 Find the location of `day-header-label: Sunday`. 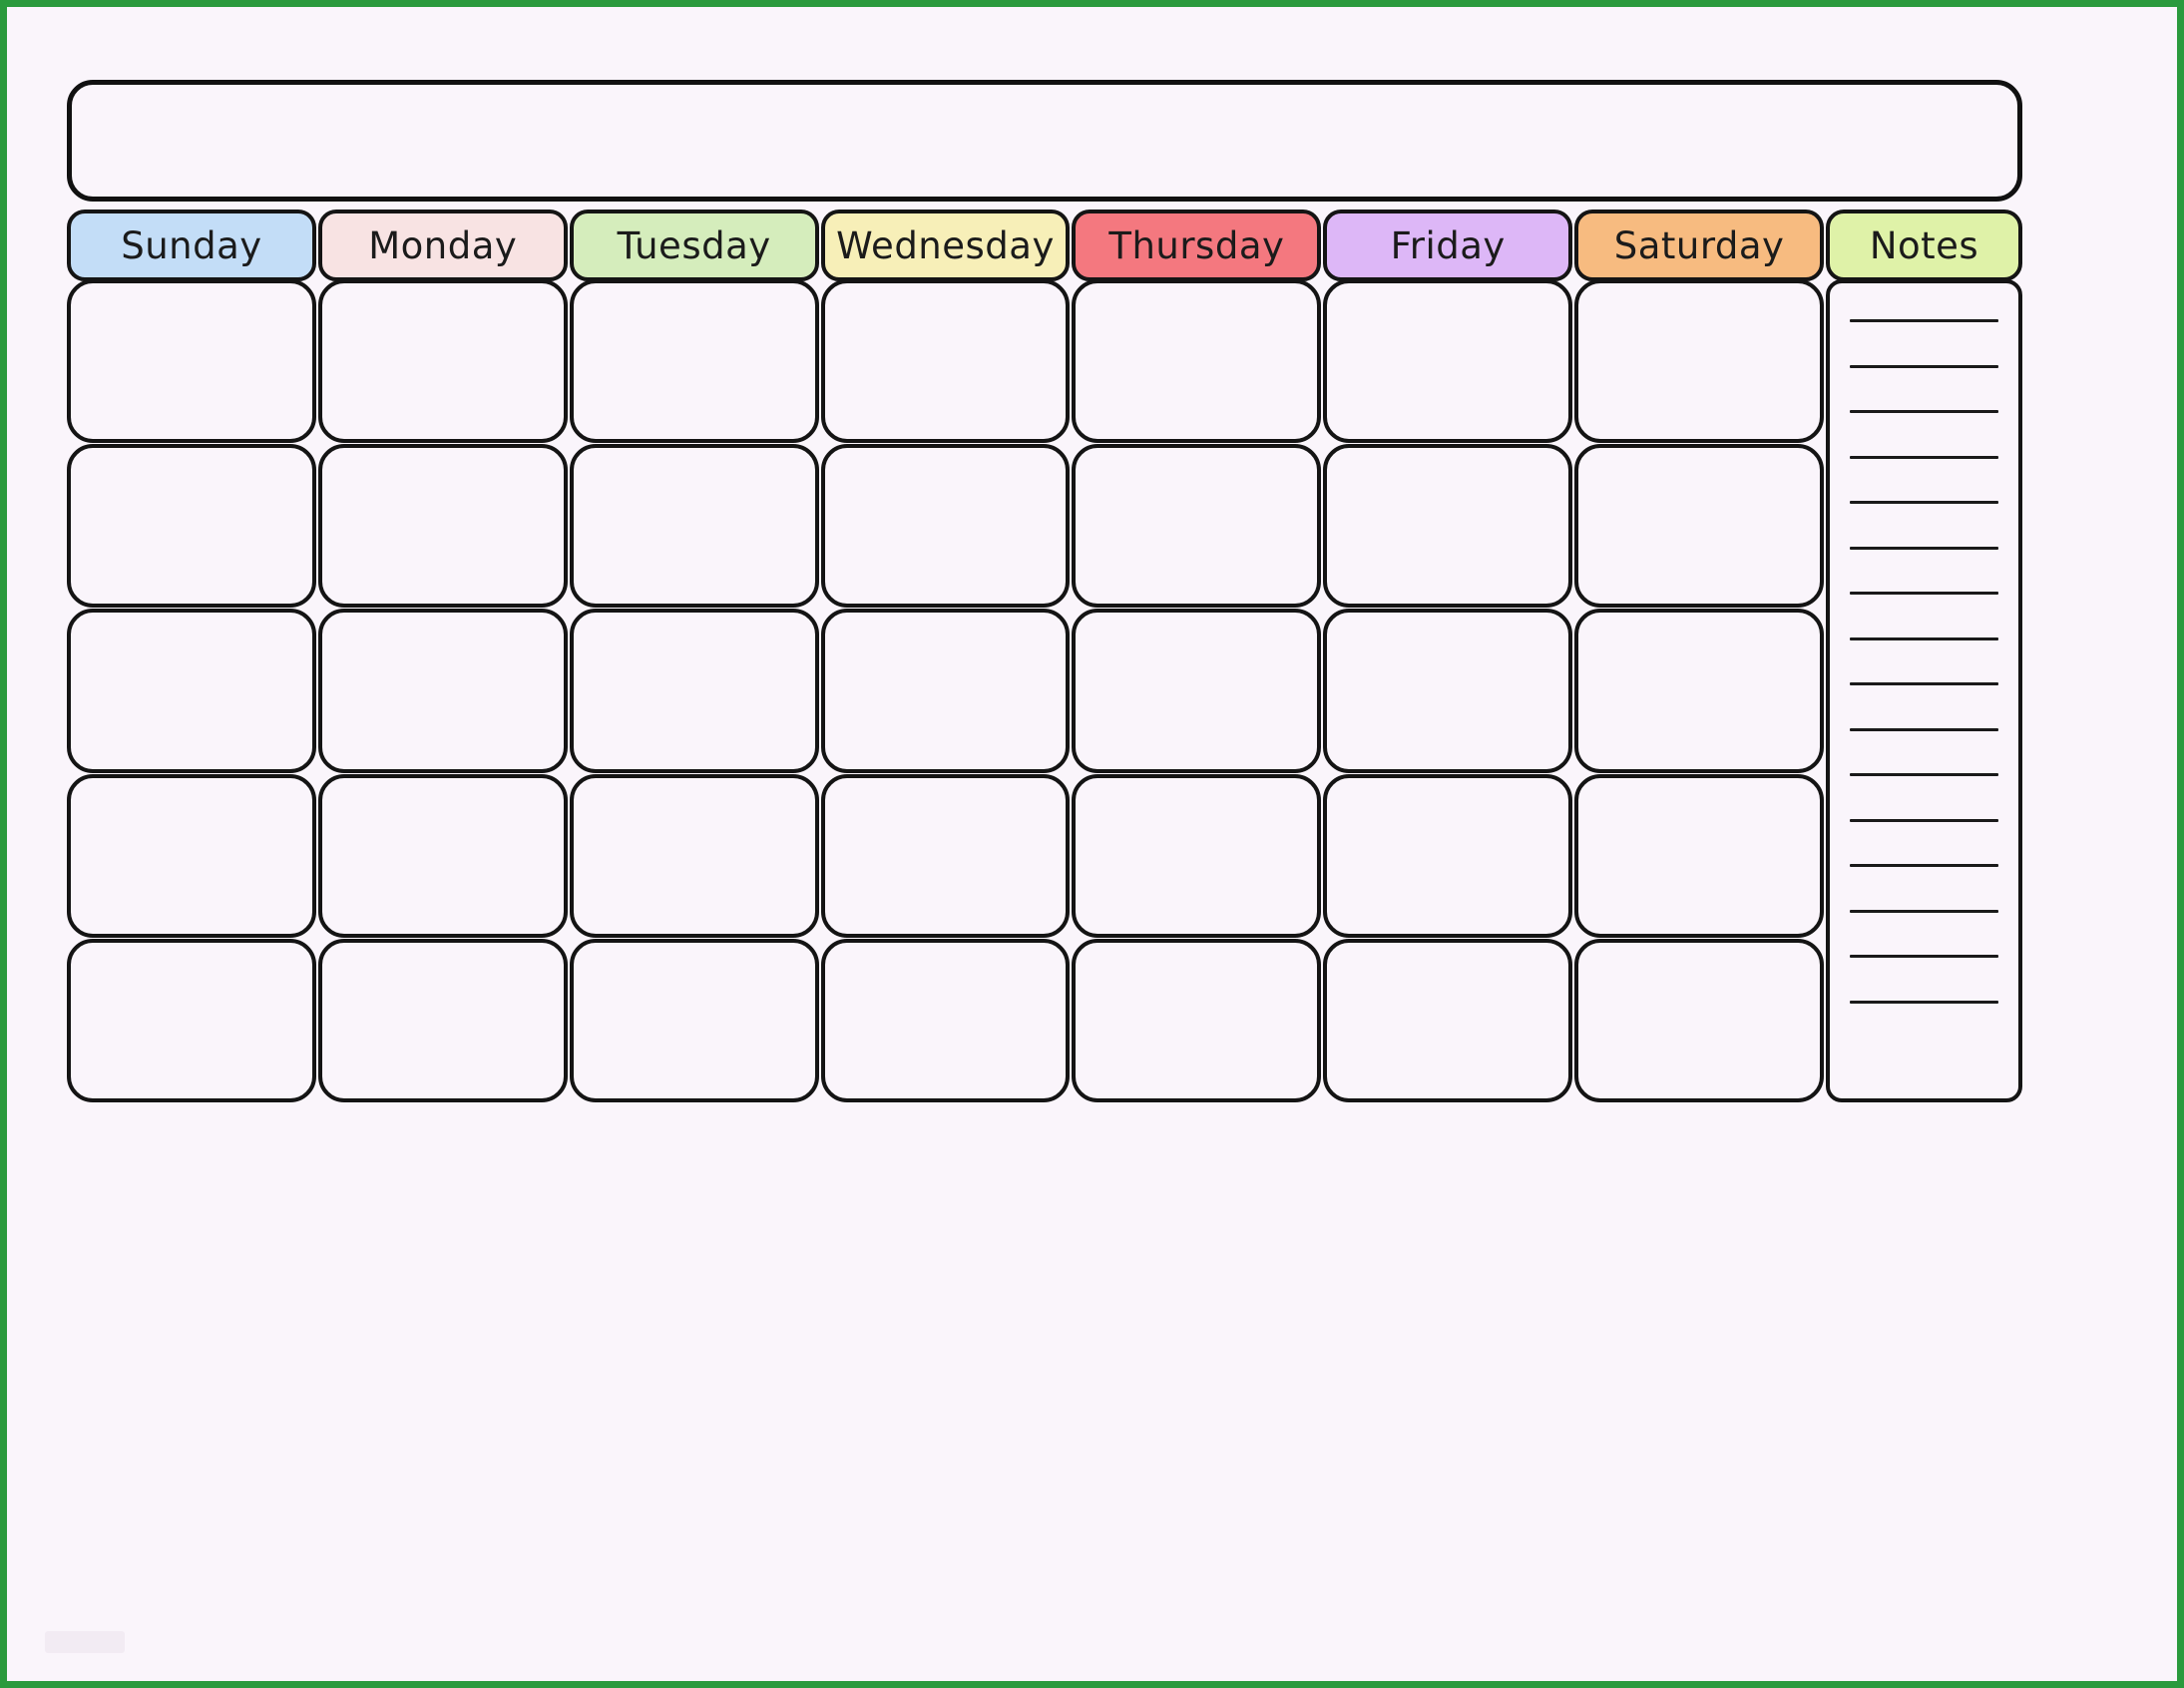

day-header-label: Sunday is located at coordinates (191, 245).